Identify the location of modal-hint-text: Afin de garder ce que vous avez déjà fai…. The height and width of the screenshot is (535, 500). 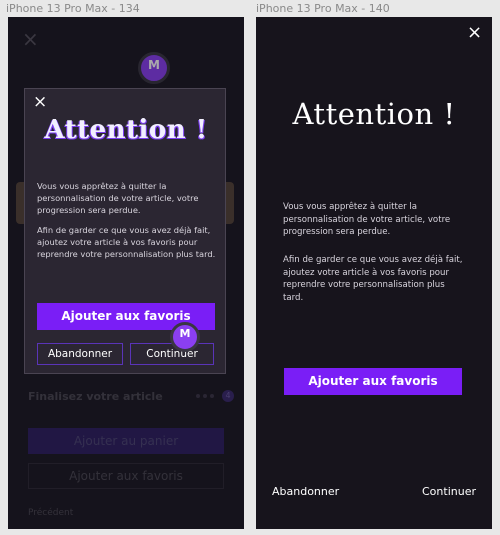
(126, 242).